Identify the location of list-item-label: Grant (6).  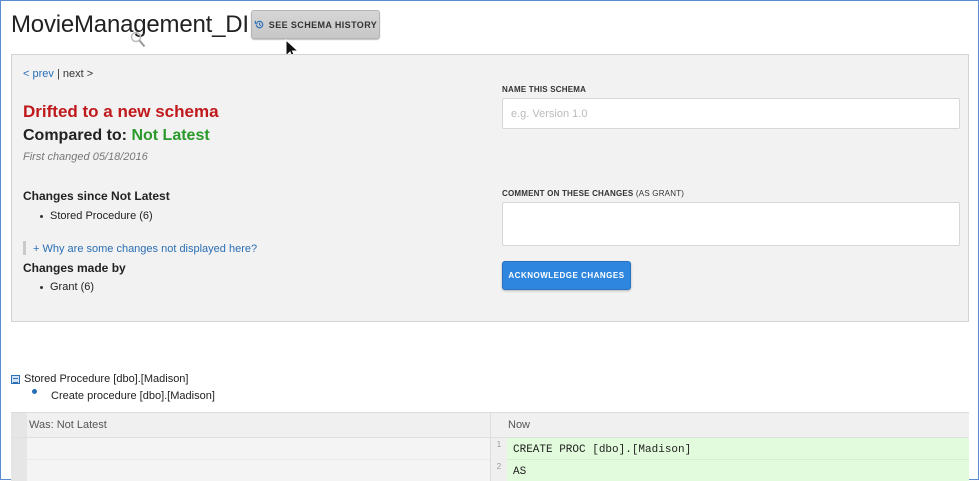
(72, 287).